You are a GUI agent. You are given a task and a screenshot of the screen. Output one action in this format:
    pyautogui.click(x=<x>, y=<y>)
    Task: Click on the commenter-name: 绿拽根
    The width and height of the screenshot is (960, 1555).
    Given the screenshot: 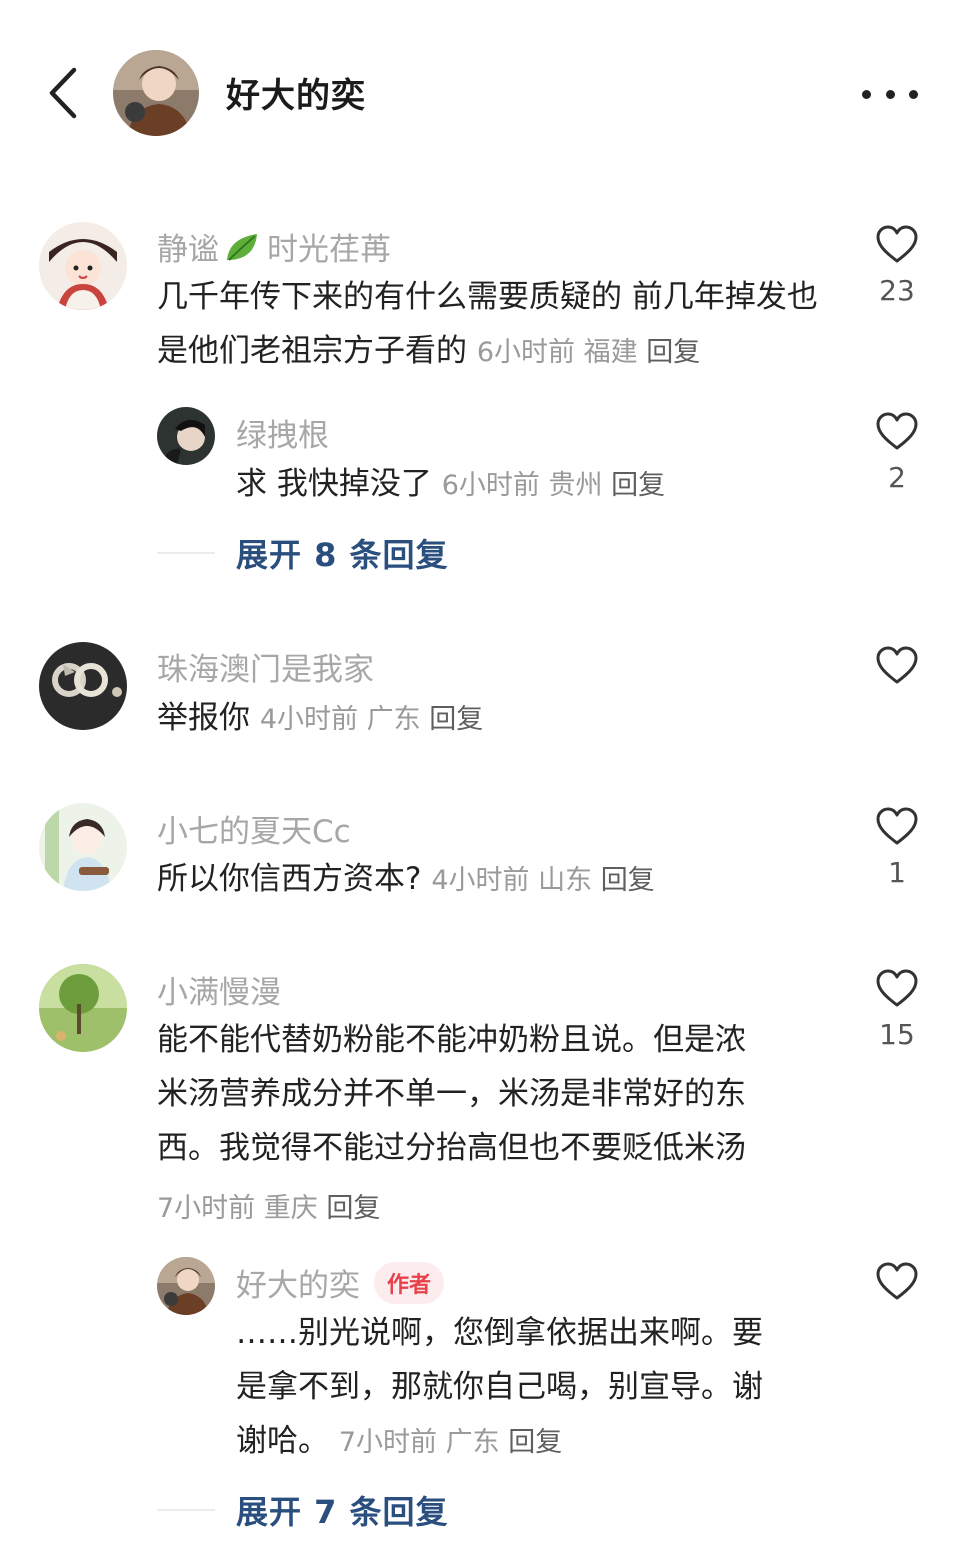 What is the action you would take?
    pyautogui.click(x=282, y=432)
    